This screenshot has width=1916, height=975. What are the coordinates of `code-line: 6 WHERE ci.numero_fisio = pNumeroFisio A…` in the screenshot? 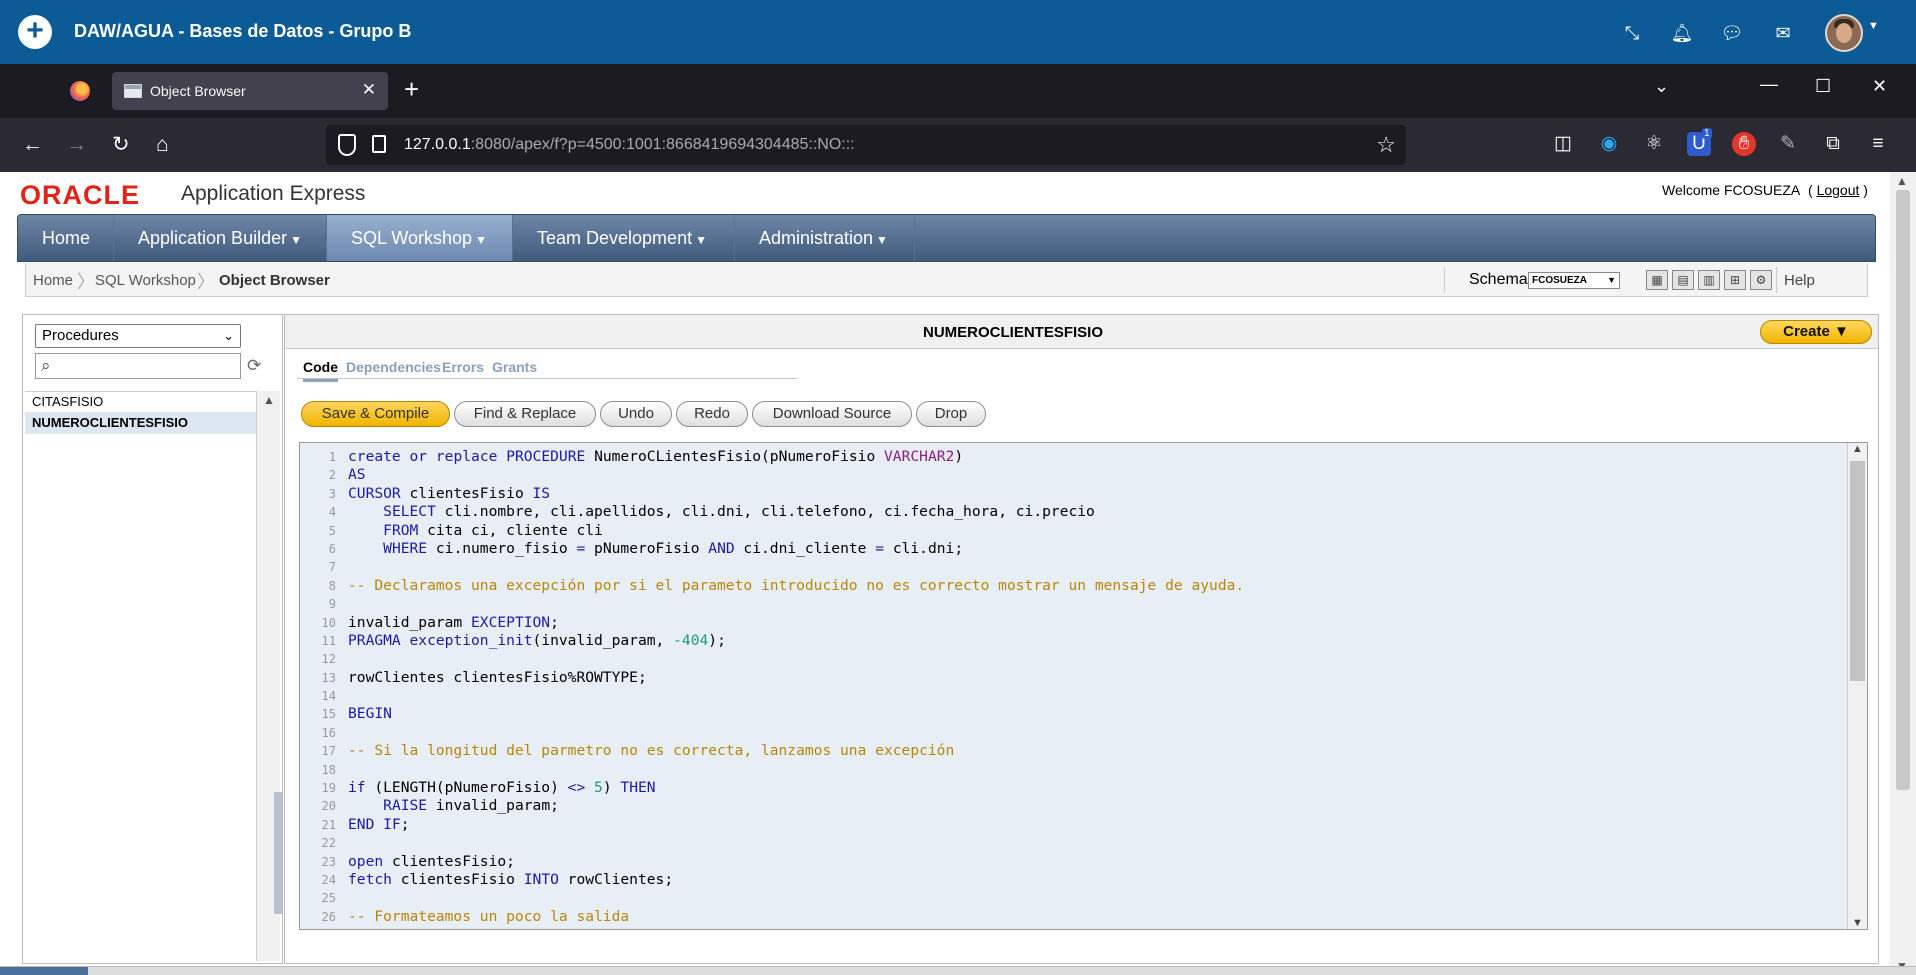 It's located at (1072, 549).